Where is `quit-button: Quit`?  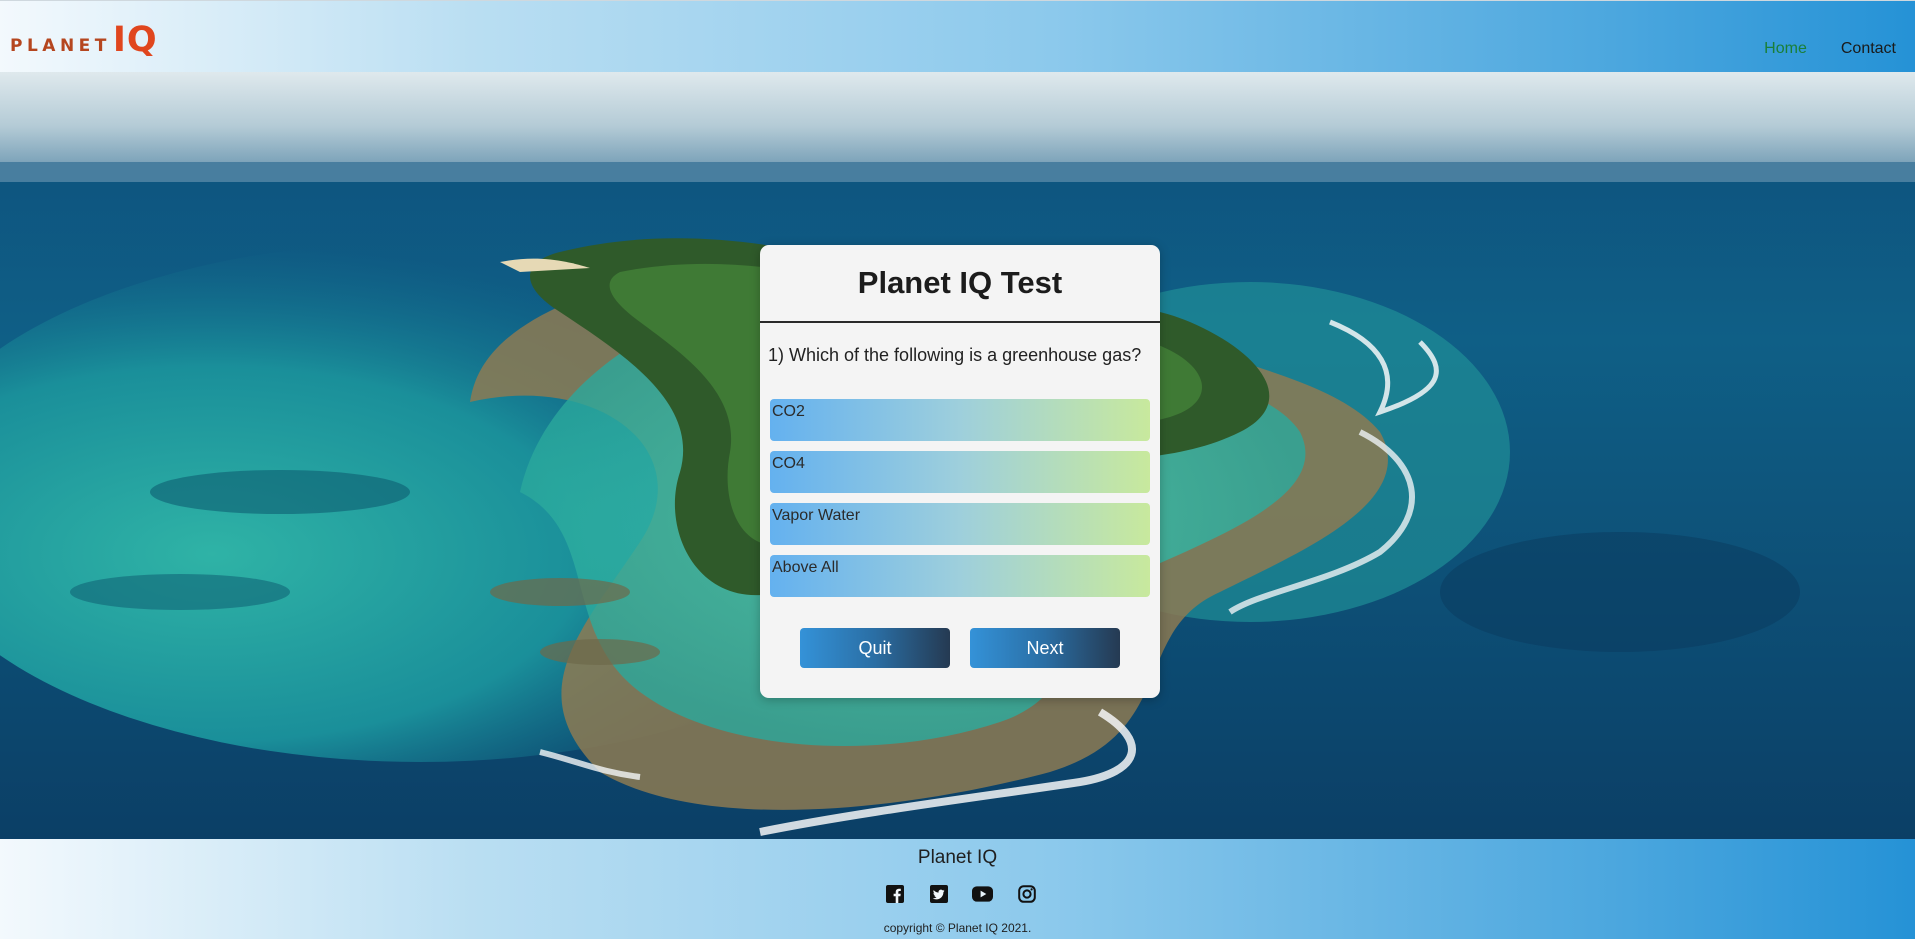 quit-button: Quit is located at coordinates (875, 648).